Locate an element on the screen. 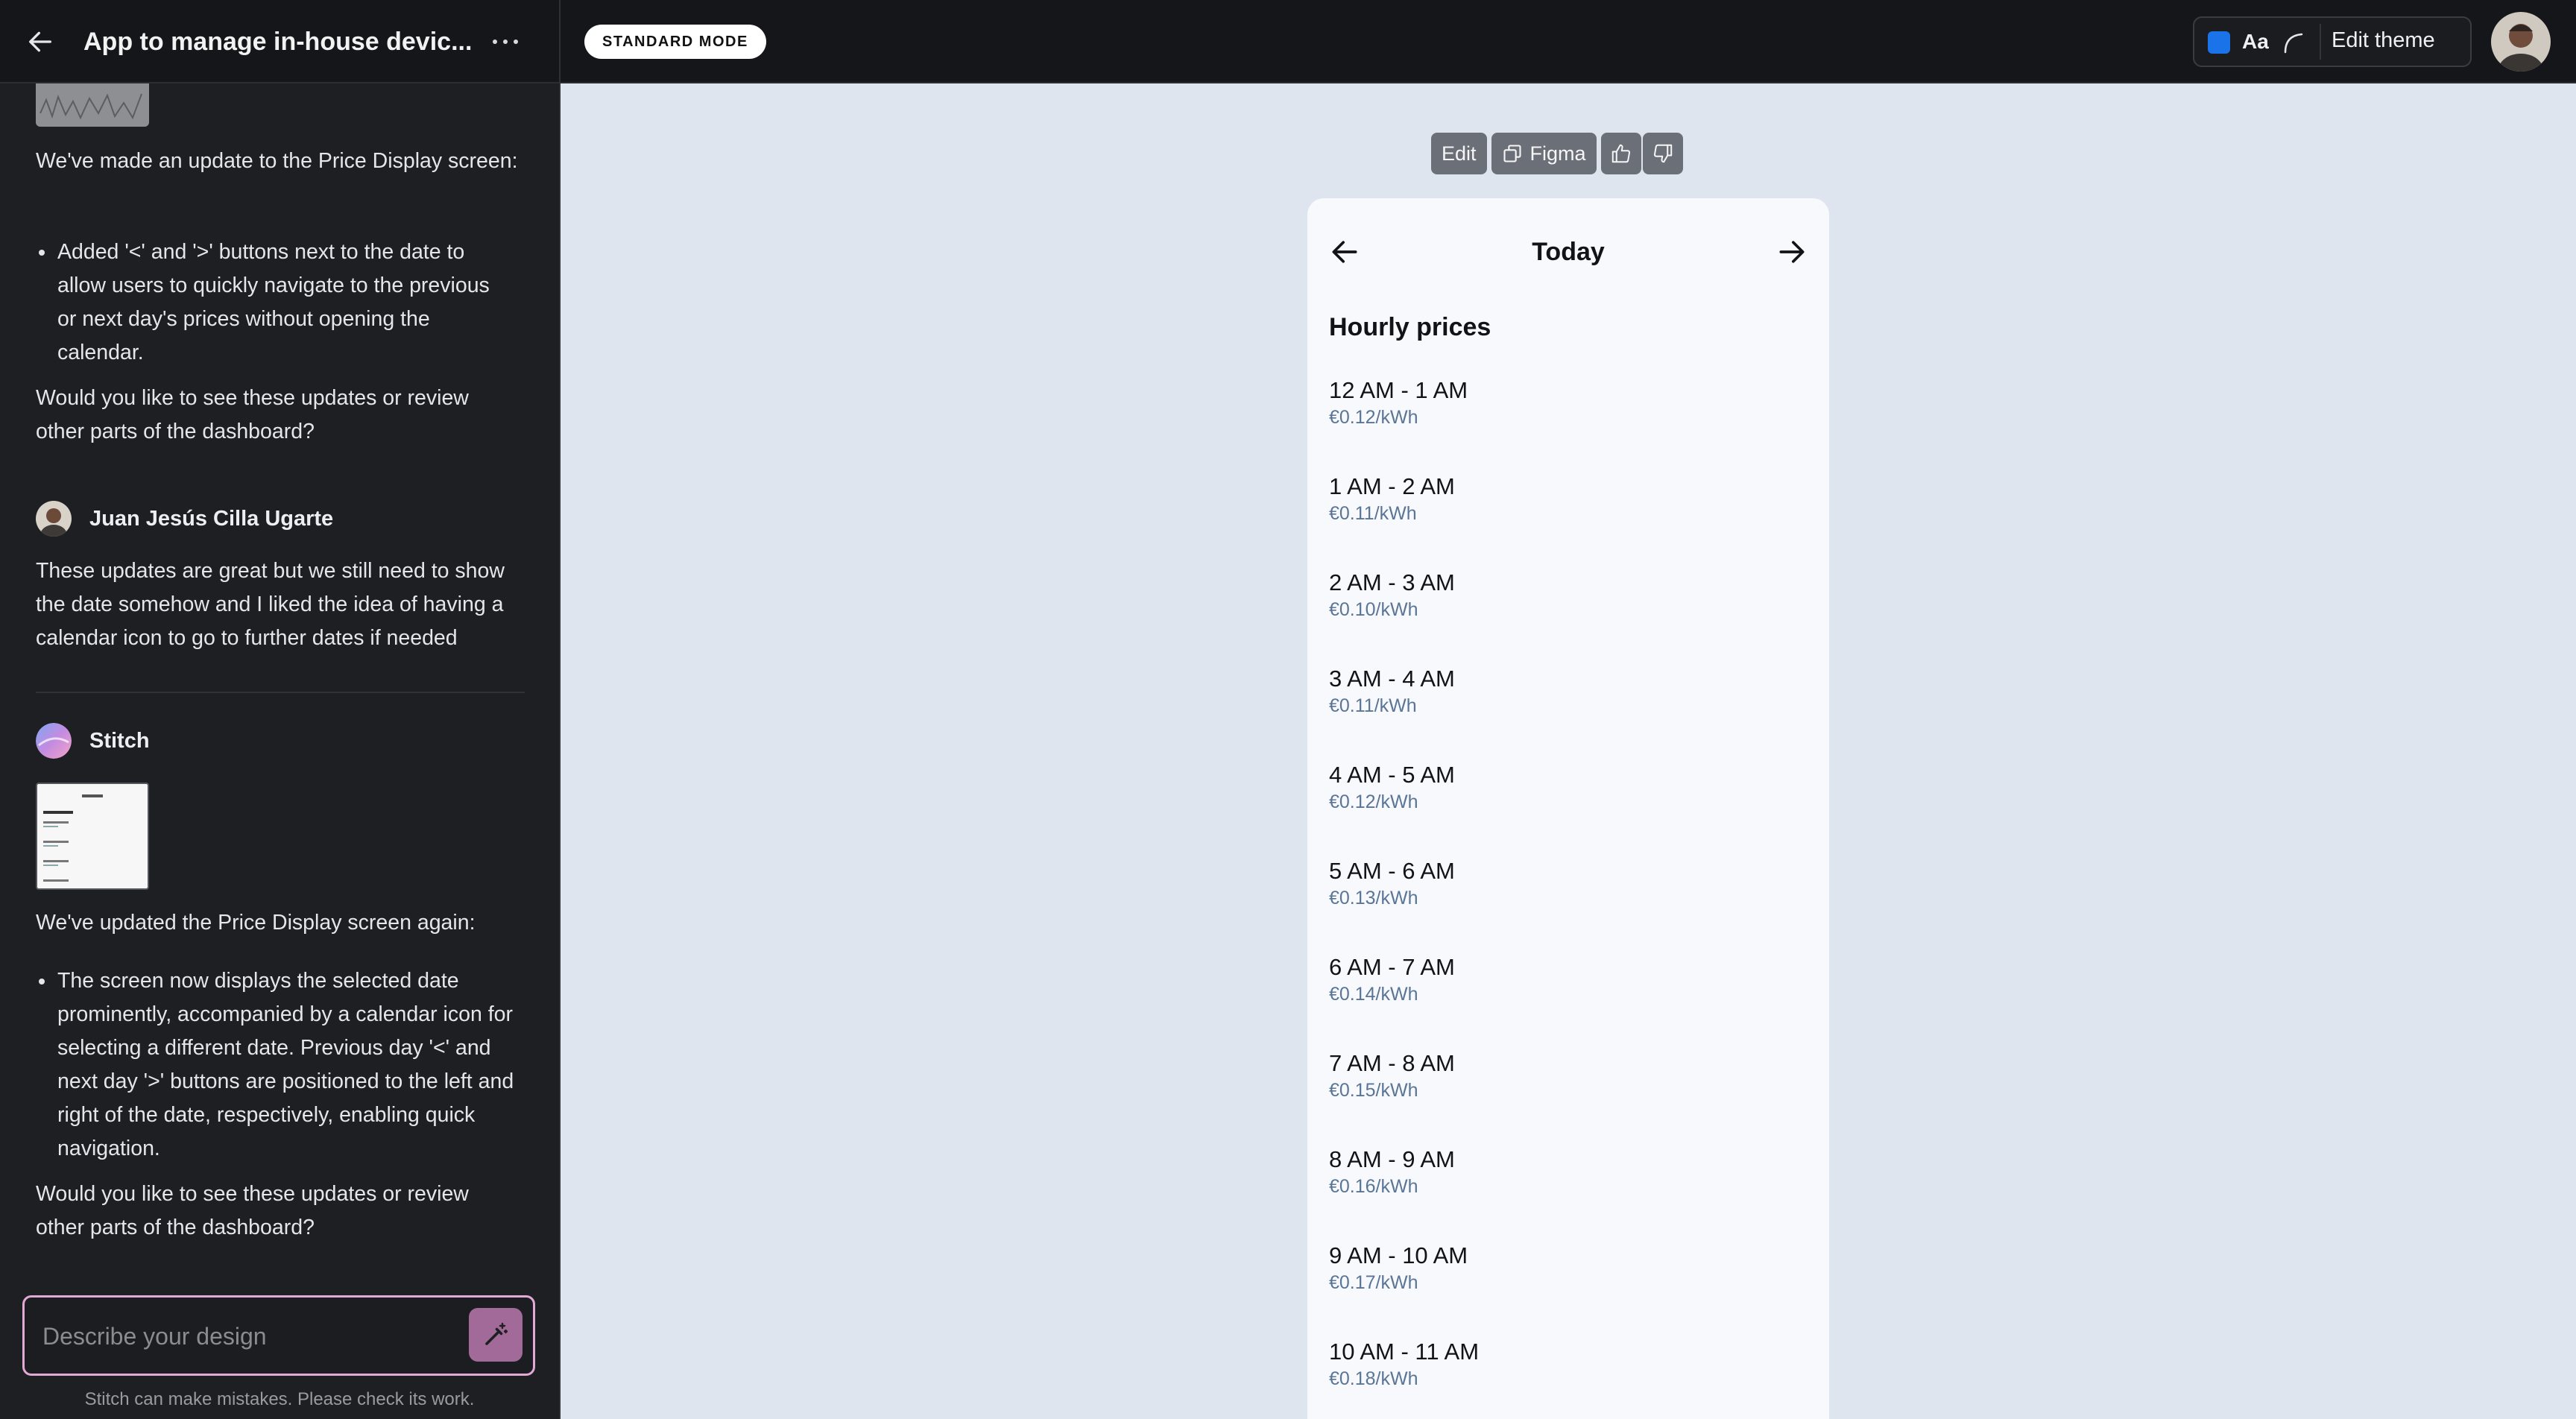 This screenshot has height=1419, width=2576. slot-price: €0.14/kWh is located at coordinates (1373, 995).